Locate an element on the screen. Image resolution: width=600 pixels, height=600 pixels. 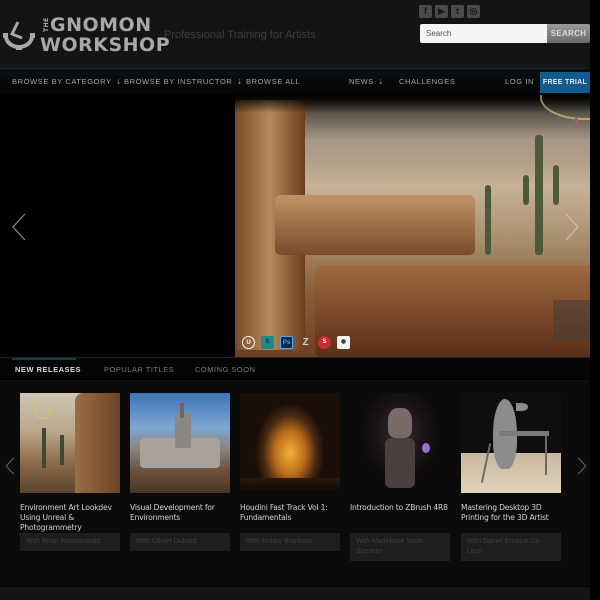
course-author: With Brian Recktenwald is located at coordinates (70, 542).